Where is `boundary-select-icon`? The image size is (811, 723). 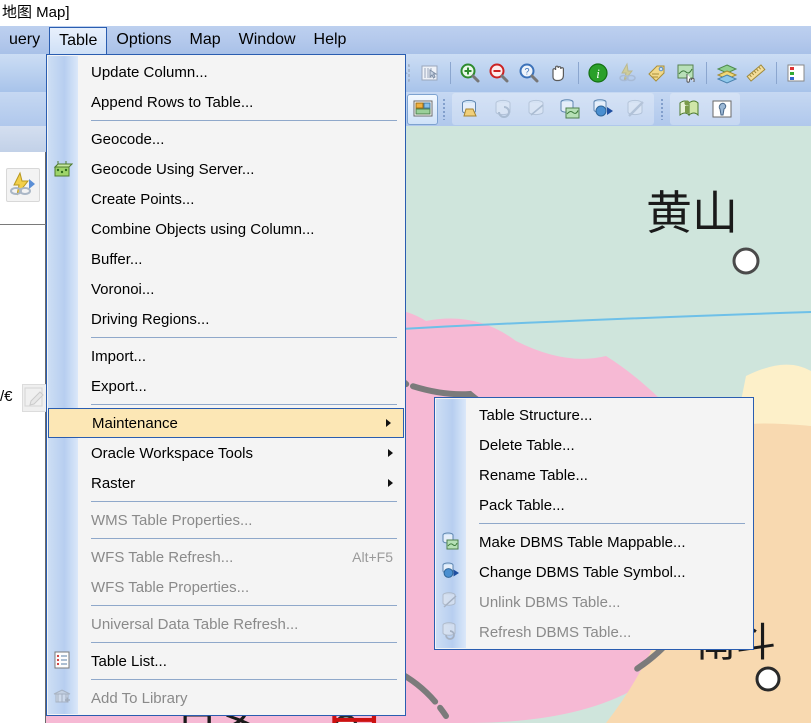
boundary-select-icon is located at coordinates (429, 73).